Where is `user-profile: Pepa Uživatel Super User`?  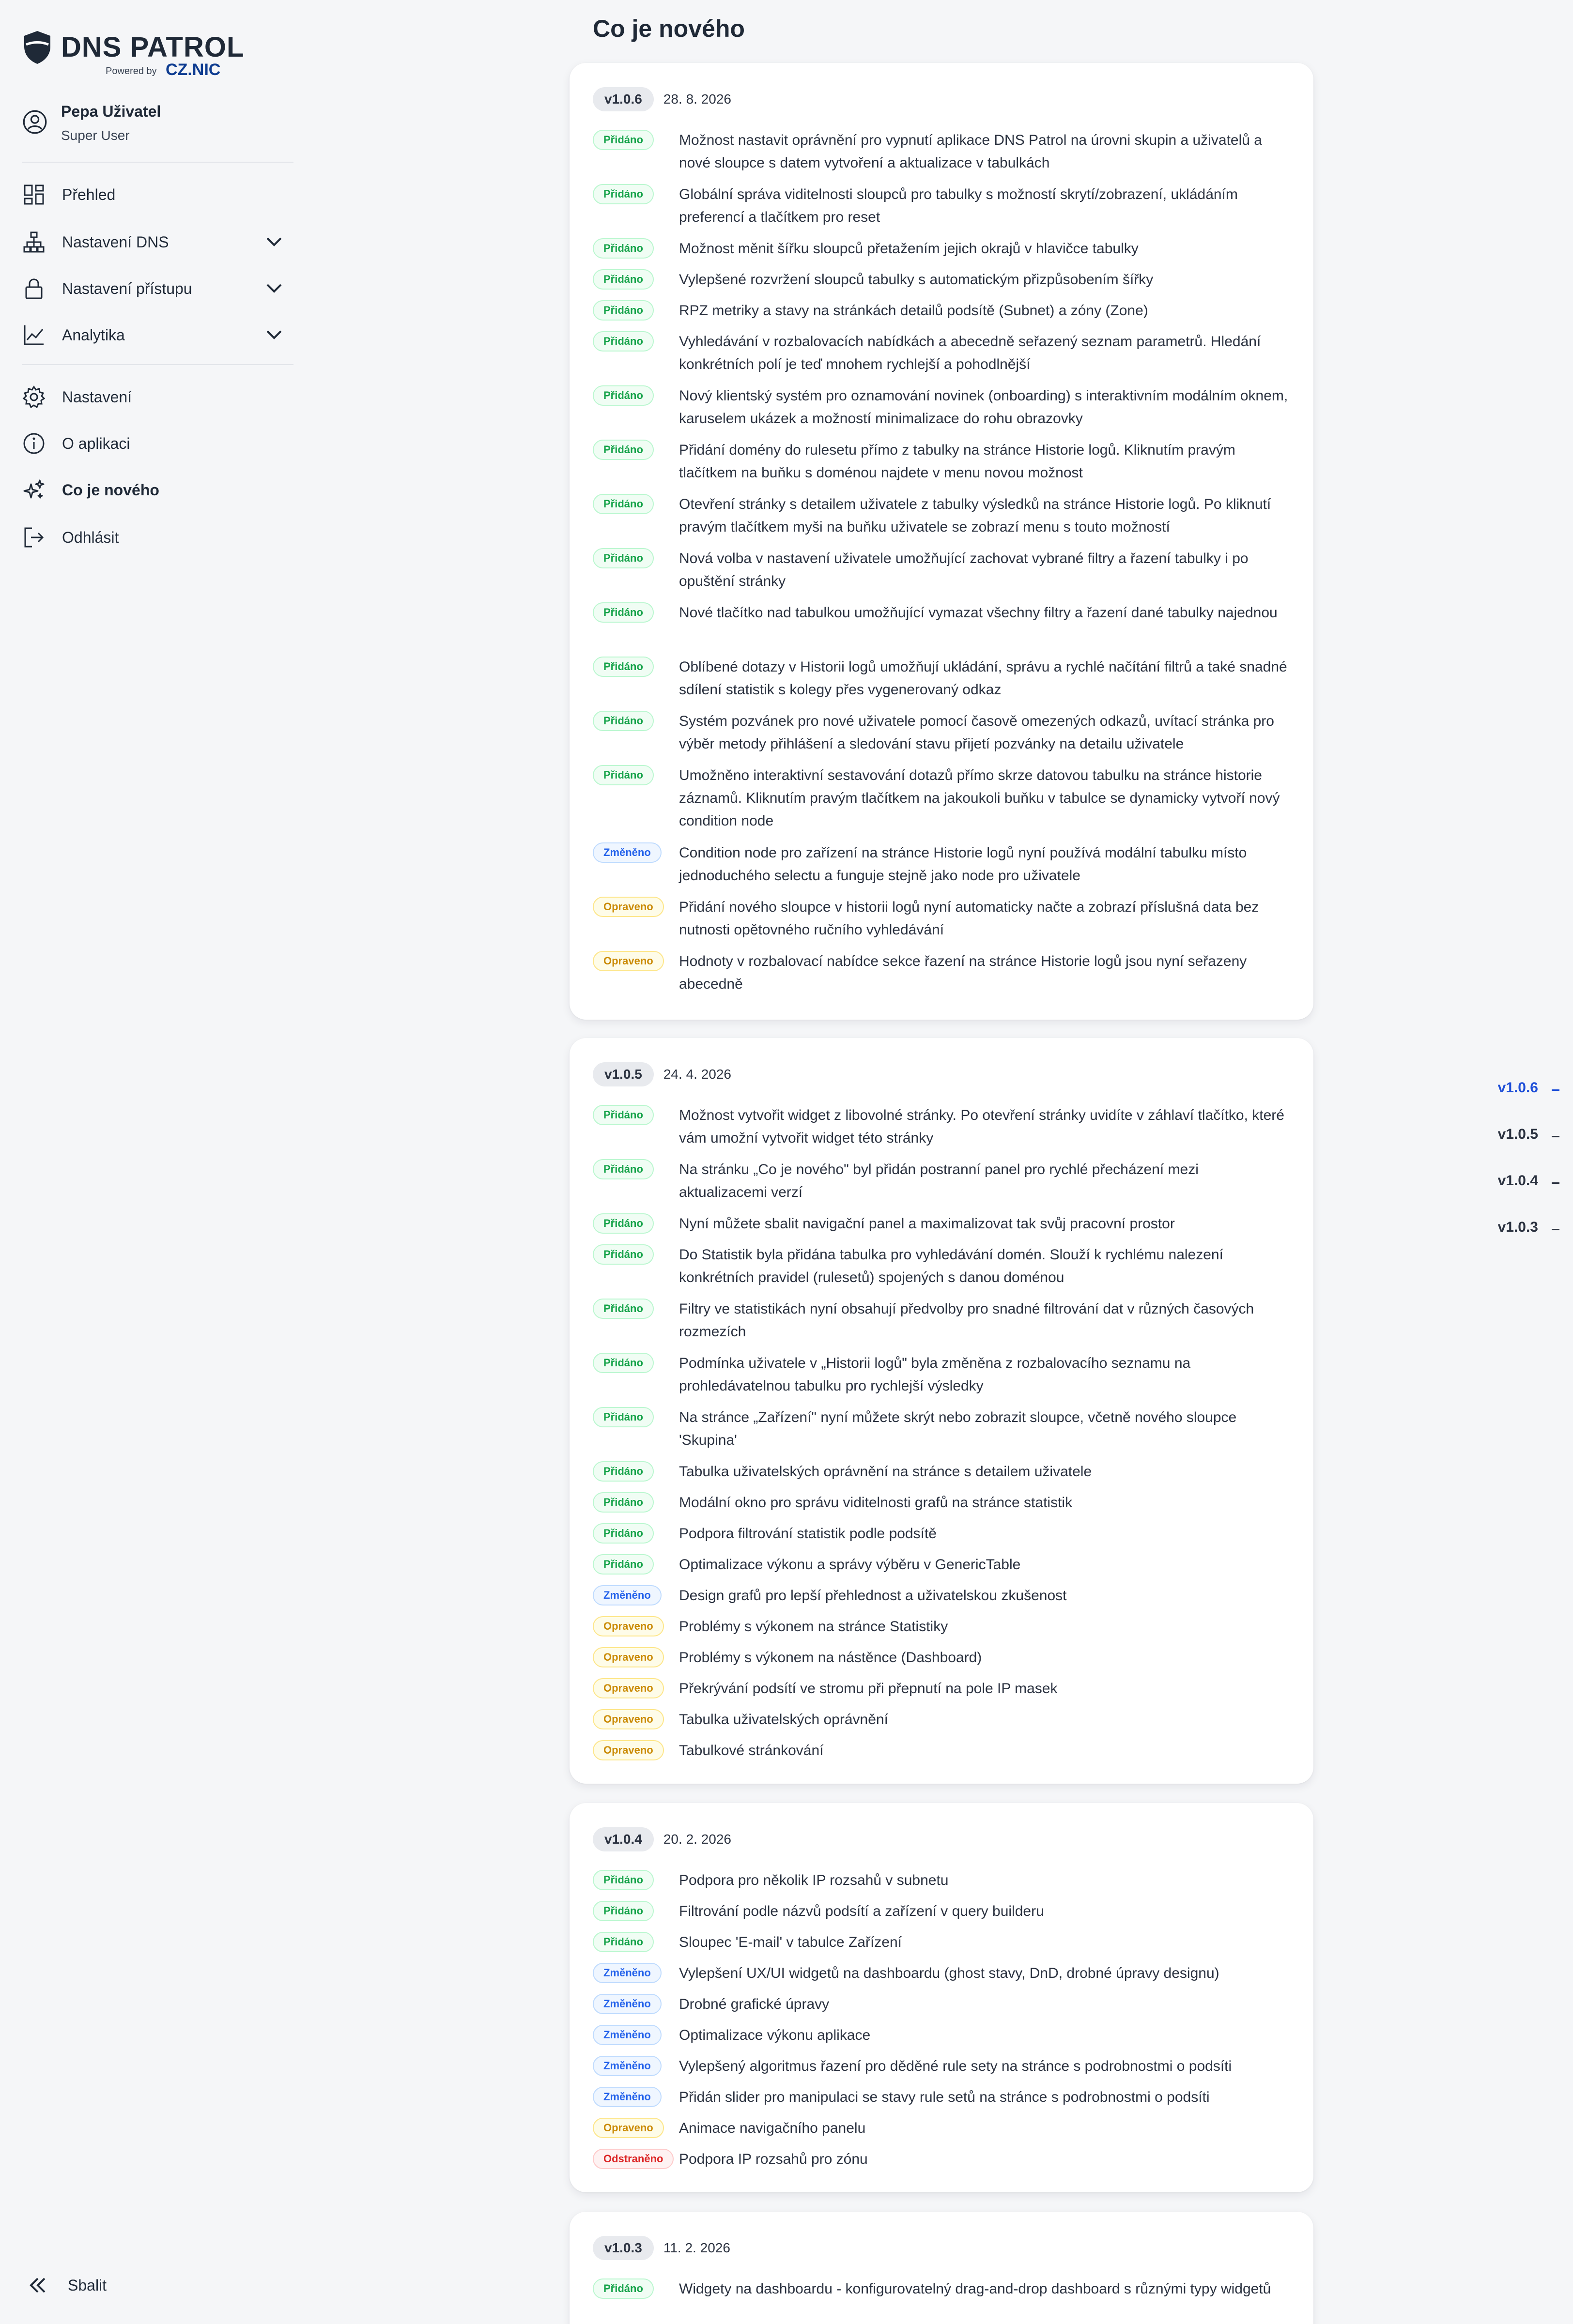 user-profile: Pepa Uživatel Super User is located at coordinates (158, 124).